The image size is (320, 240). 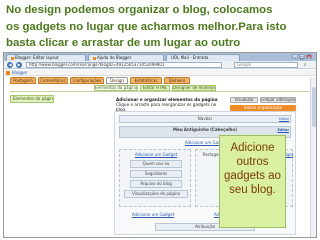 What do you see at coordinates (156, 164) in the screenshot?
I see `gadget-quem-sou-eu: Quem sou eu` at bounding box center [156, 164].